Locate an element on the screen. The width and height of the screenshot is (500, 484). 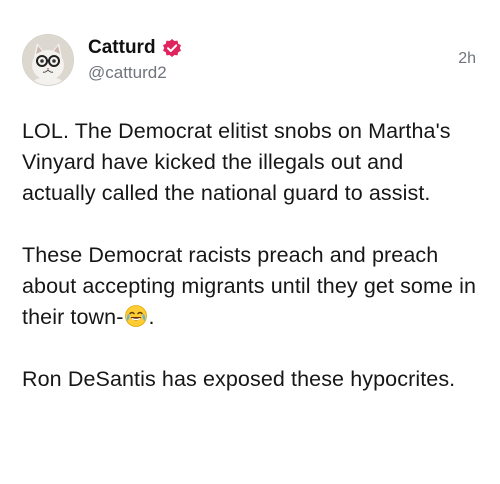
cat-avatar-icon is located at coordinates (48, 60).